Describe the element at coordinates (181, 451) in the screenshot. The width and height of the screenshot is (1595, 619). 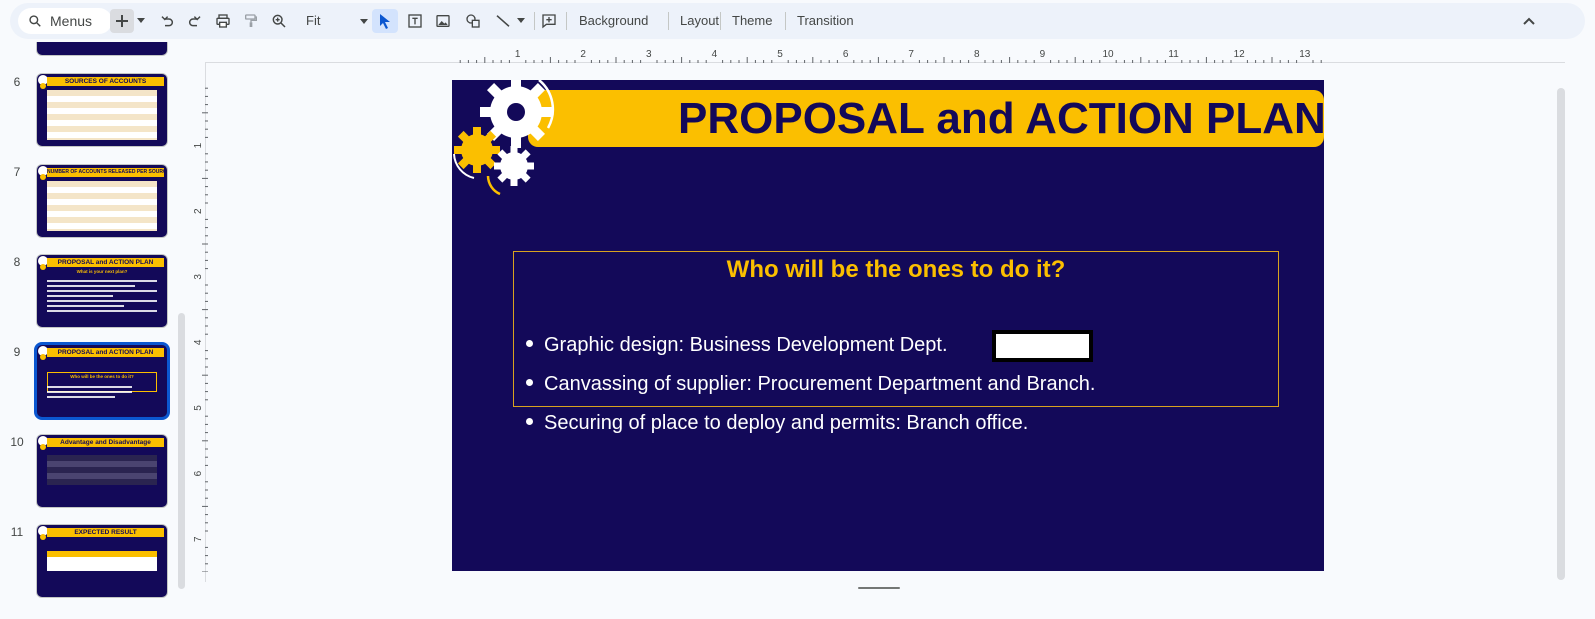
I see `filmstrip-scrollbar` at that location.